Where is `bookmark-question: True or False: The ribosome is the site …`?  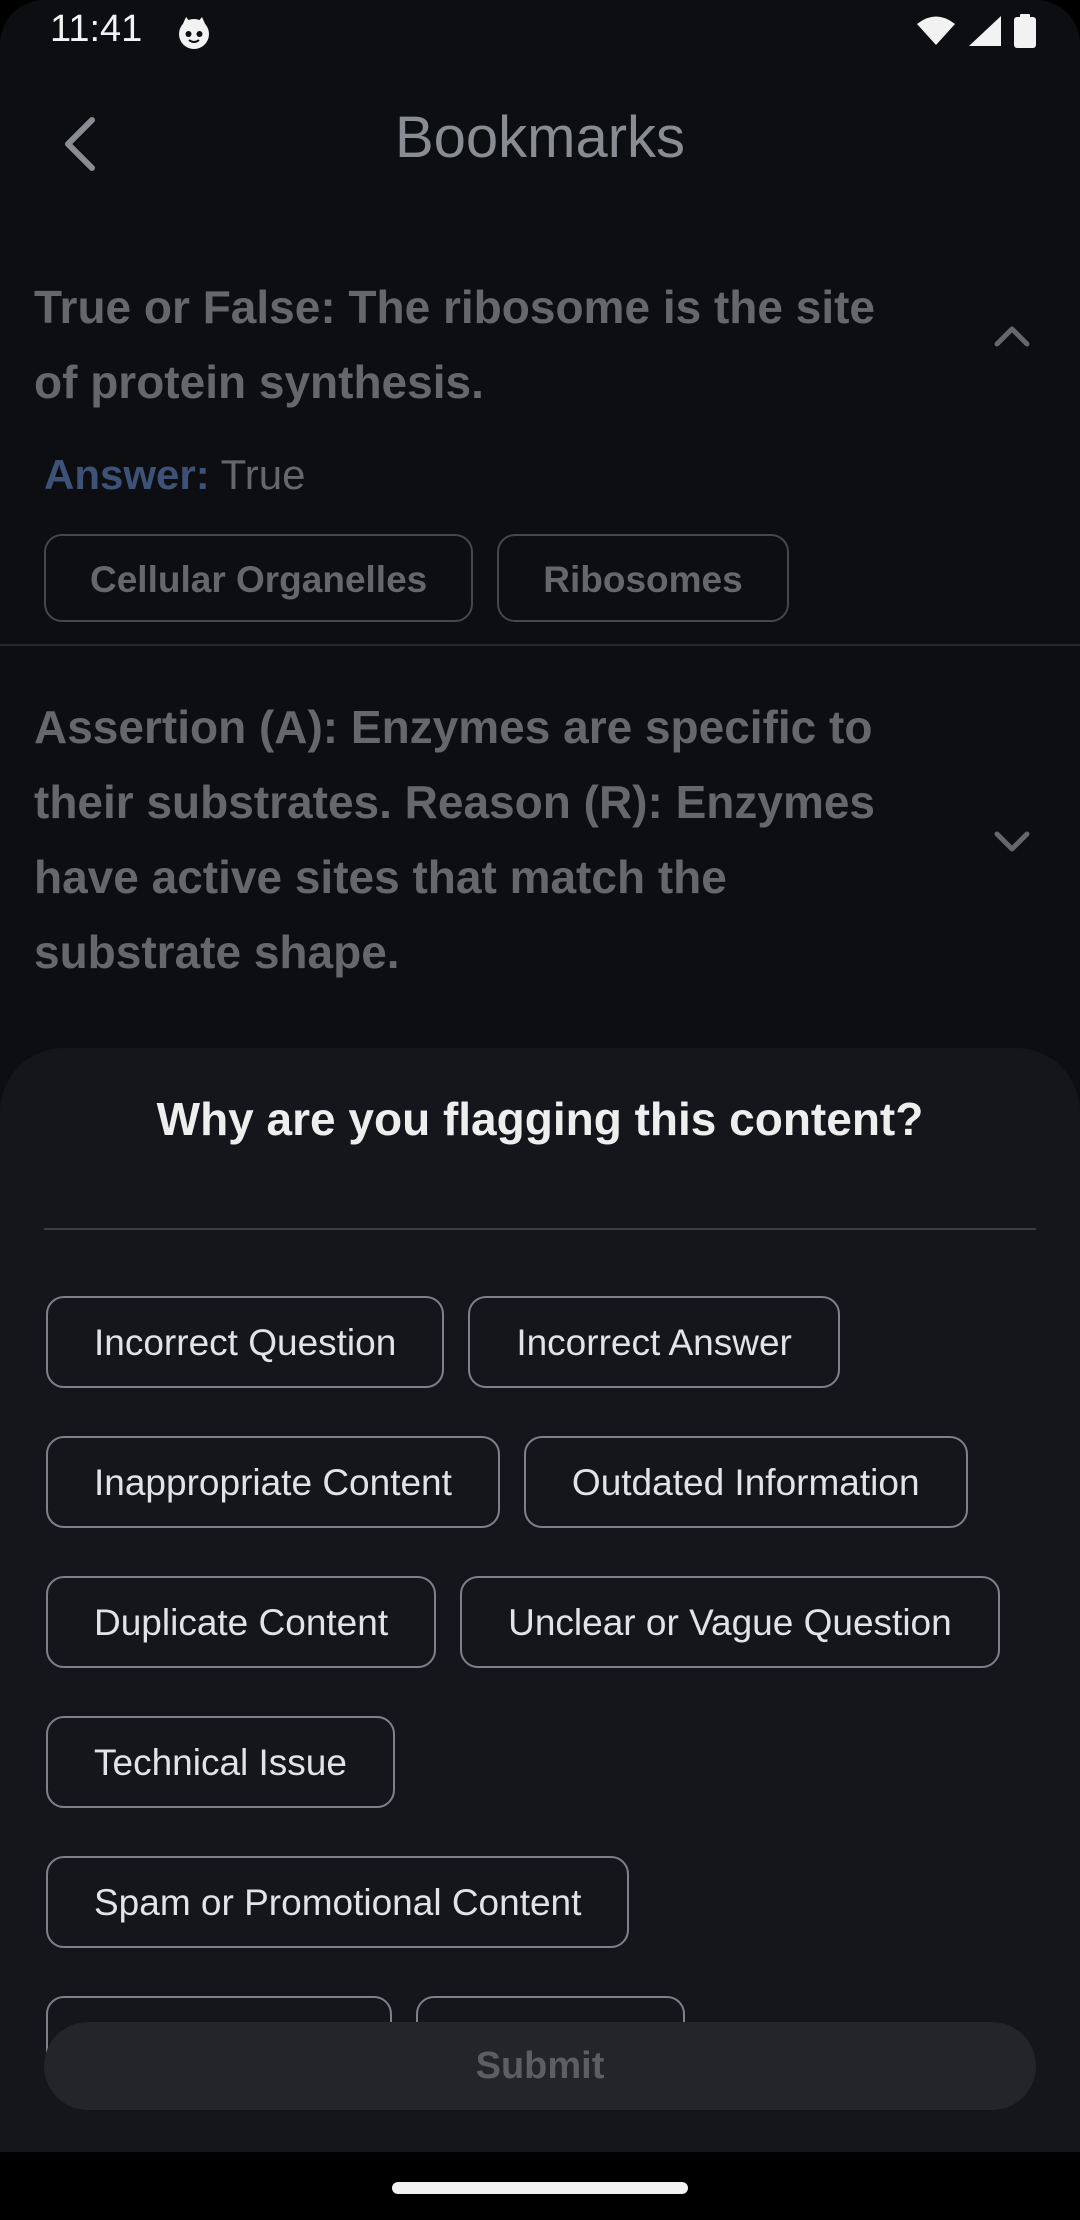
bookmark-question: True or False: The ribosome is the site … is located at coordinates (455, 344).